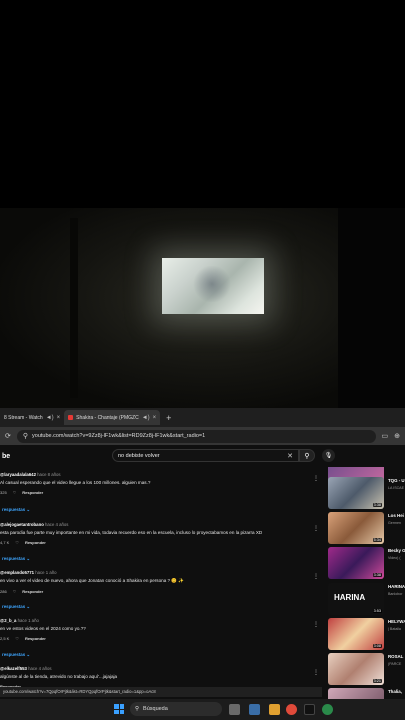  What do you see at coordinates (17, 572) in the screenshot?
I see `comment-author: @emplando5771` at bounding box center [17, 572].